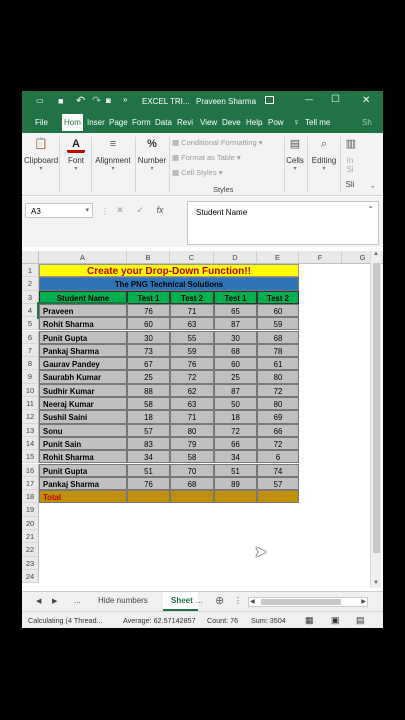 The width and height of the screenshot is (405, 720). Describe the element at coordinates (148, 443) in the screenshot. I see `score-cell: 83` at that location.